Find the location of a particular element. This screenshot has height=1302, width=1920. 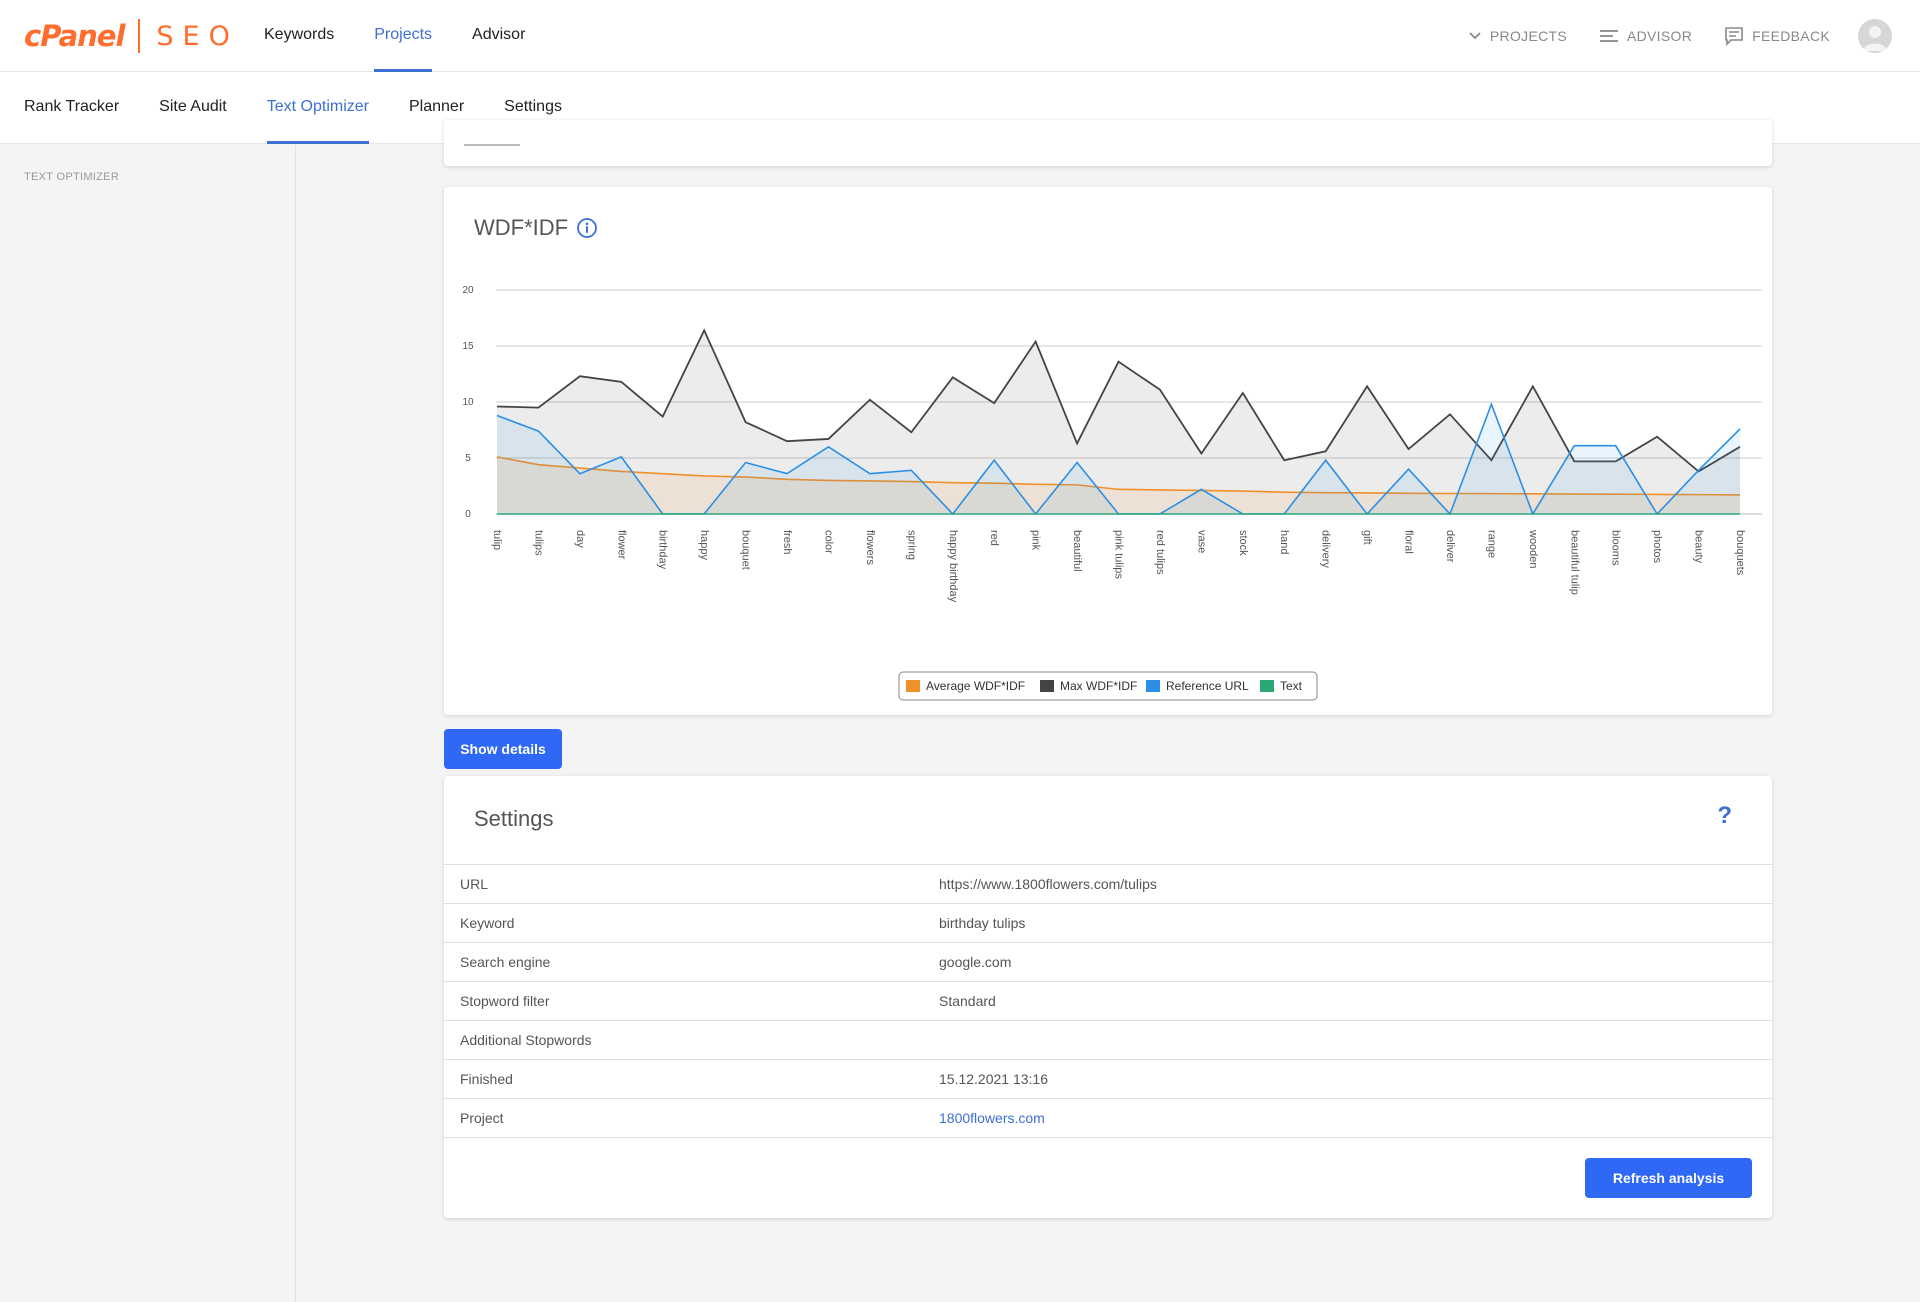

x-tick-label: bouquets is located at coordinates (1740, 553).